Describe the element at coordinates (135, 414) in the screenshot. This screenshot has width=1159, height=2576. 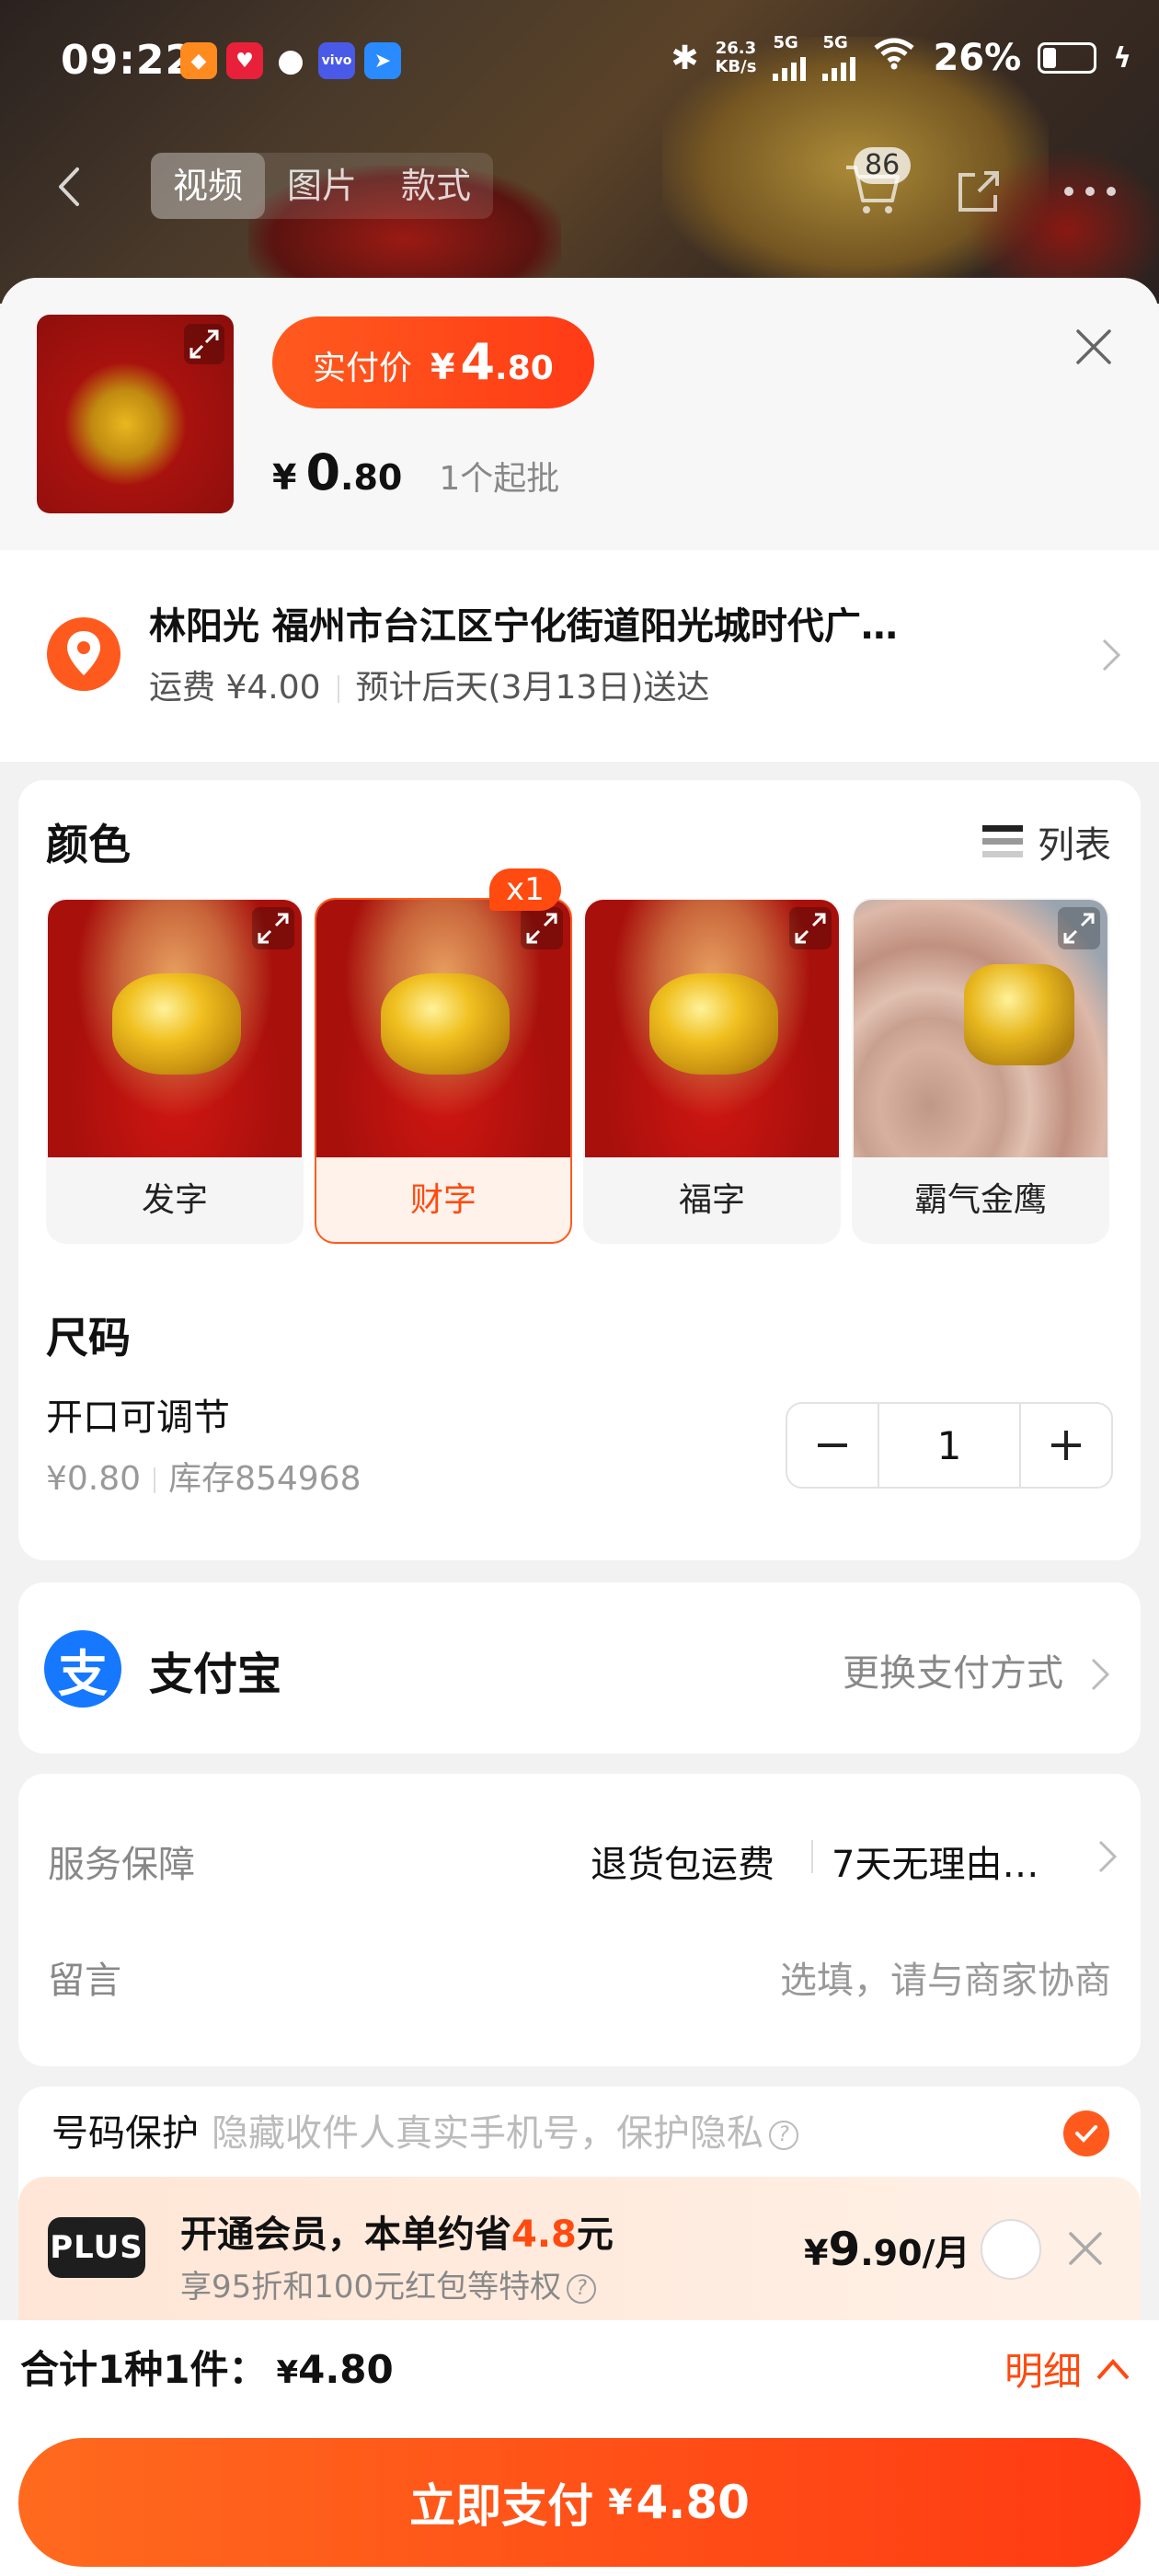
I see `product-thumbnail` at that location.